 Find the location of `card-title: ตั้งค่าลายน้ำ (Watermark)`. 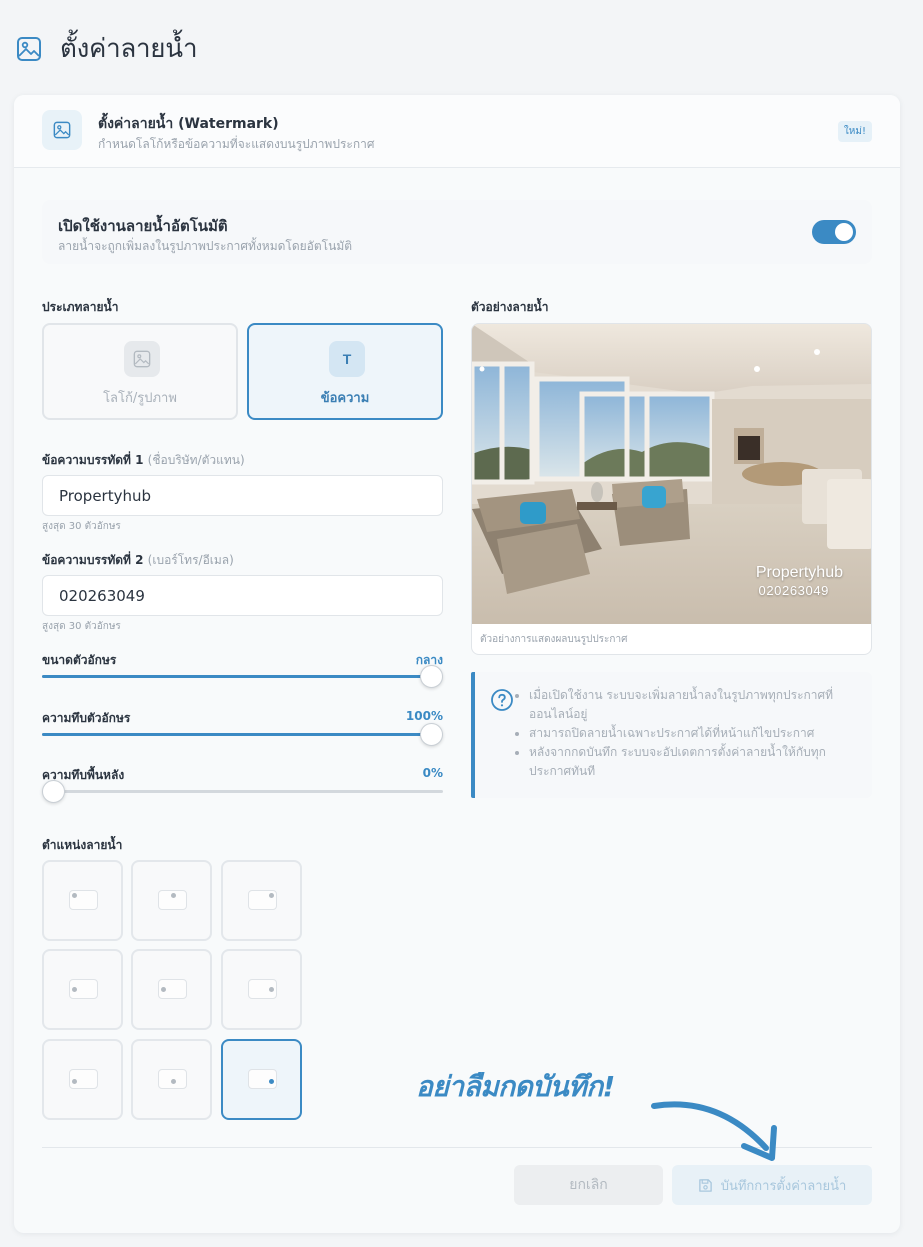

card-title: ตั้งค่าลายน้ำ (Watermark) is located at coordinates (188, 124).